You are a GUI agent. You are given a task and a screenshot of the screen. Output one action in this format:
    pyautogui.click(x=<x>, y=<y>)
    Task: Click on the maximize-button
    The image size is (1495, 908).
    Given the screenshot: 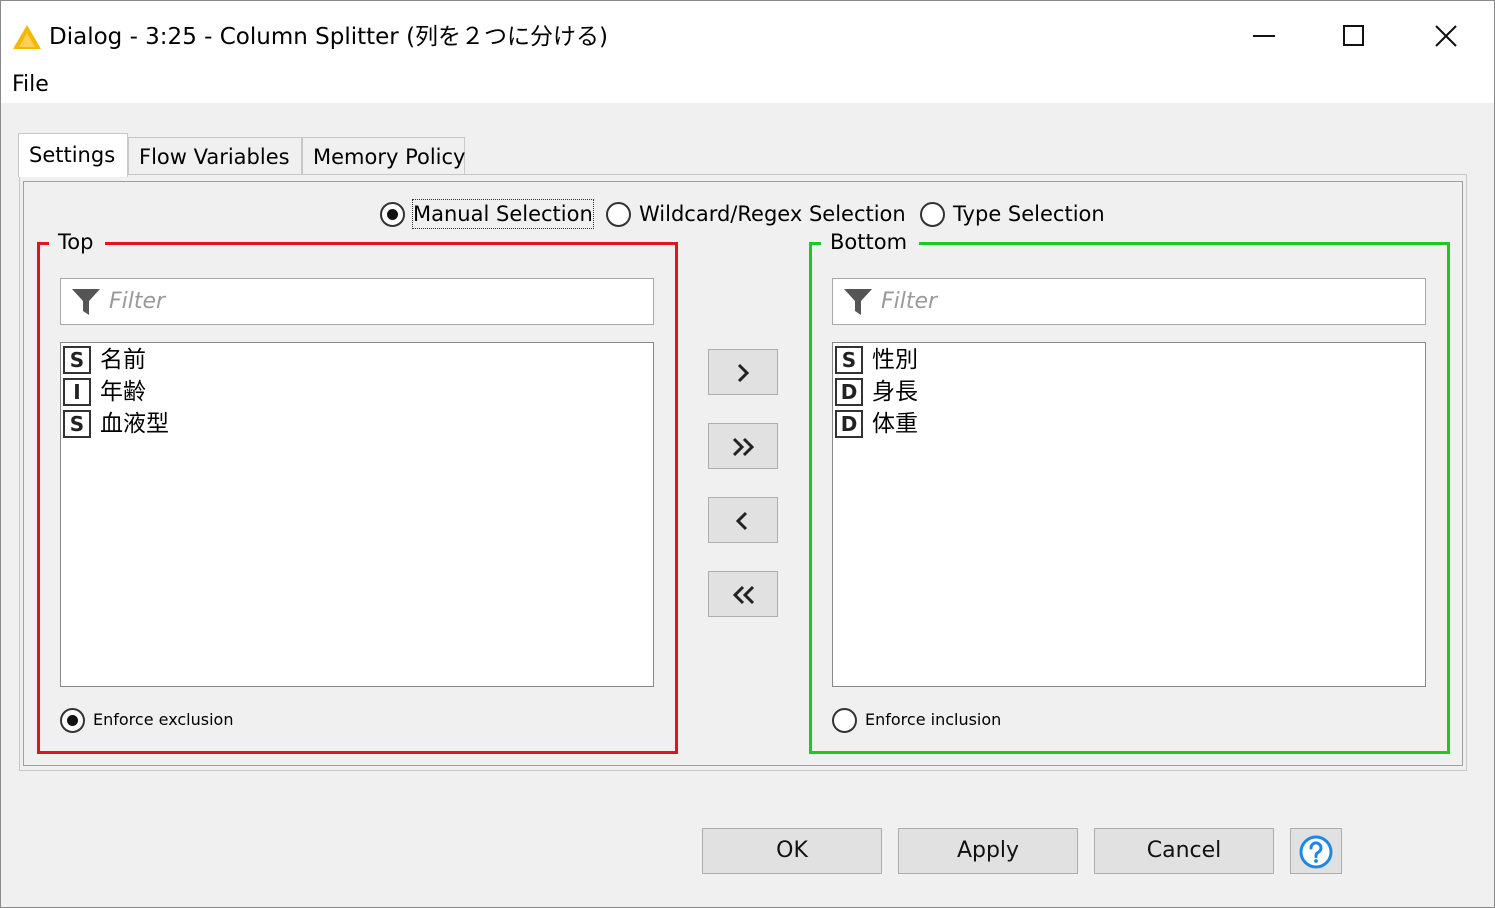 What is the action you would take?
    pyautogui.click(x=1354, y=36)
    